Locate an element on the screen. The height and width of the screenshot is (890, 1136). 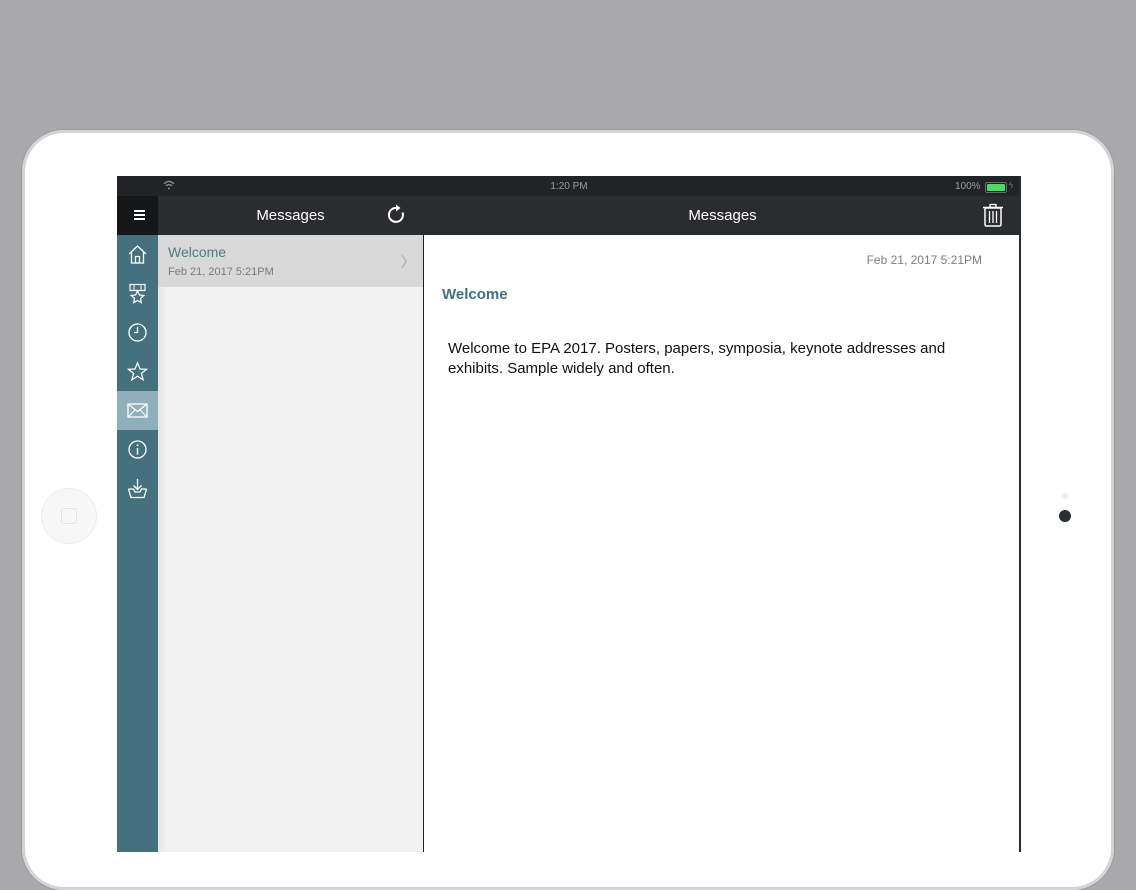
sensor-dot is located at coordinates (1065, 496).